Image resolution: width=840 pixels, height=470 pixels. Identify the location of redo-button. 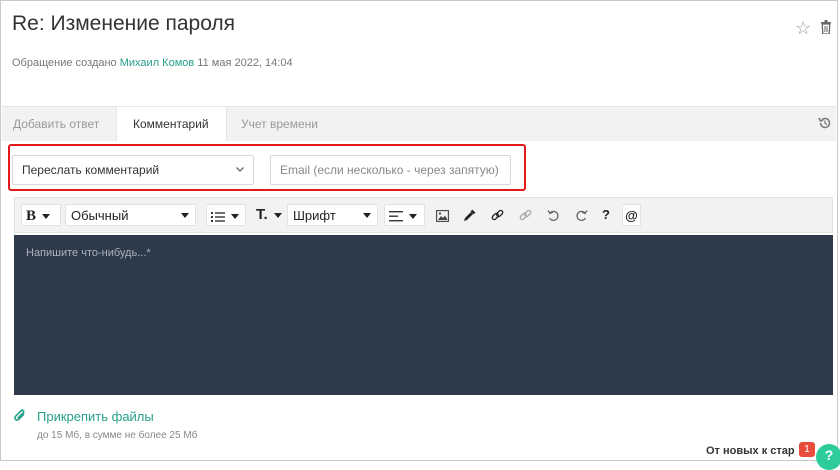
(581, 215).